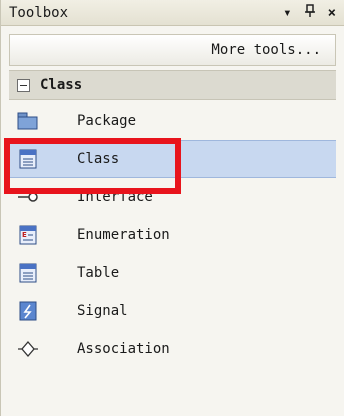  What do you see at coordinates (28, 273) in the screenshot?
I see `table-icon` at bounding box center [28, 273].